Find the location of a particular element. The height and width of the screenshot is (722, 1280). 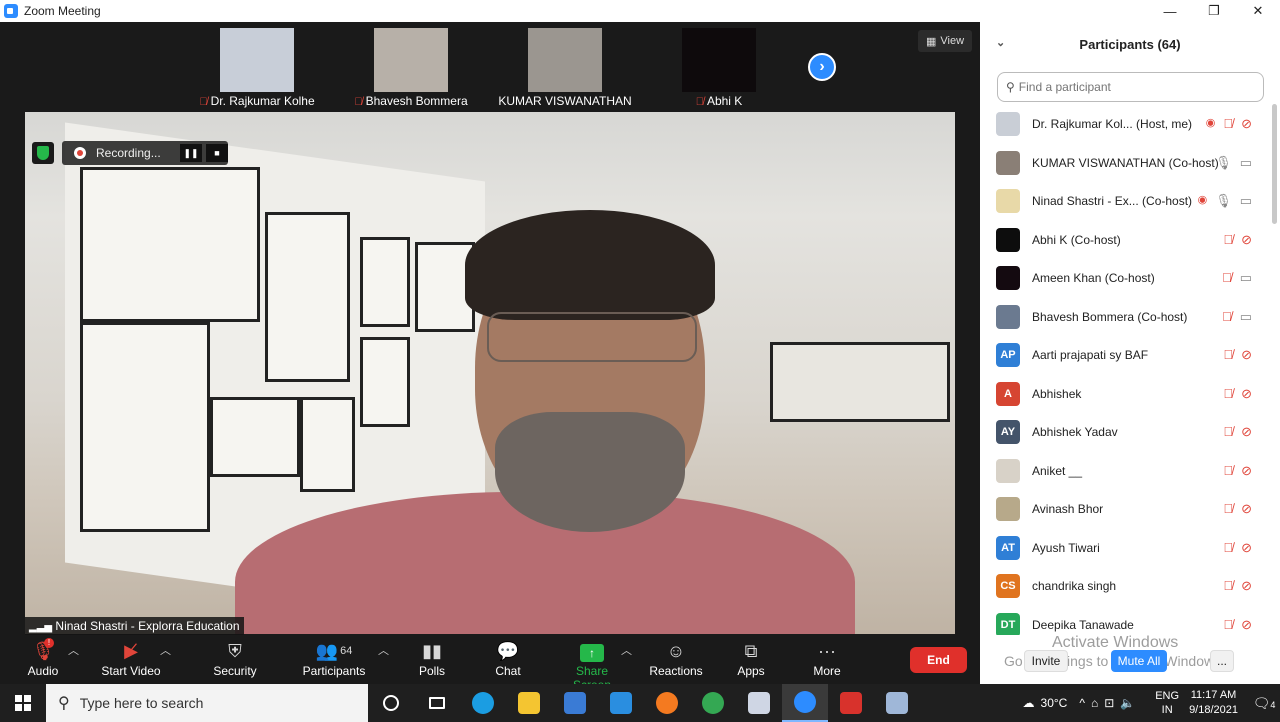

avatar is located at coordinates (1008, 470).